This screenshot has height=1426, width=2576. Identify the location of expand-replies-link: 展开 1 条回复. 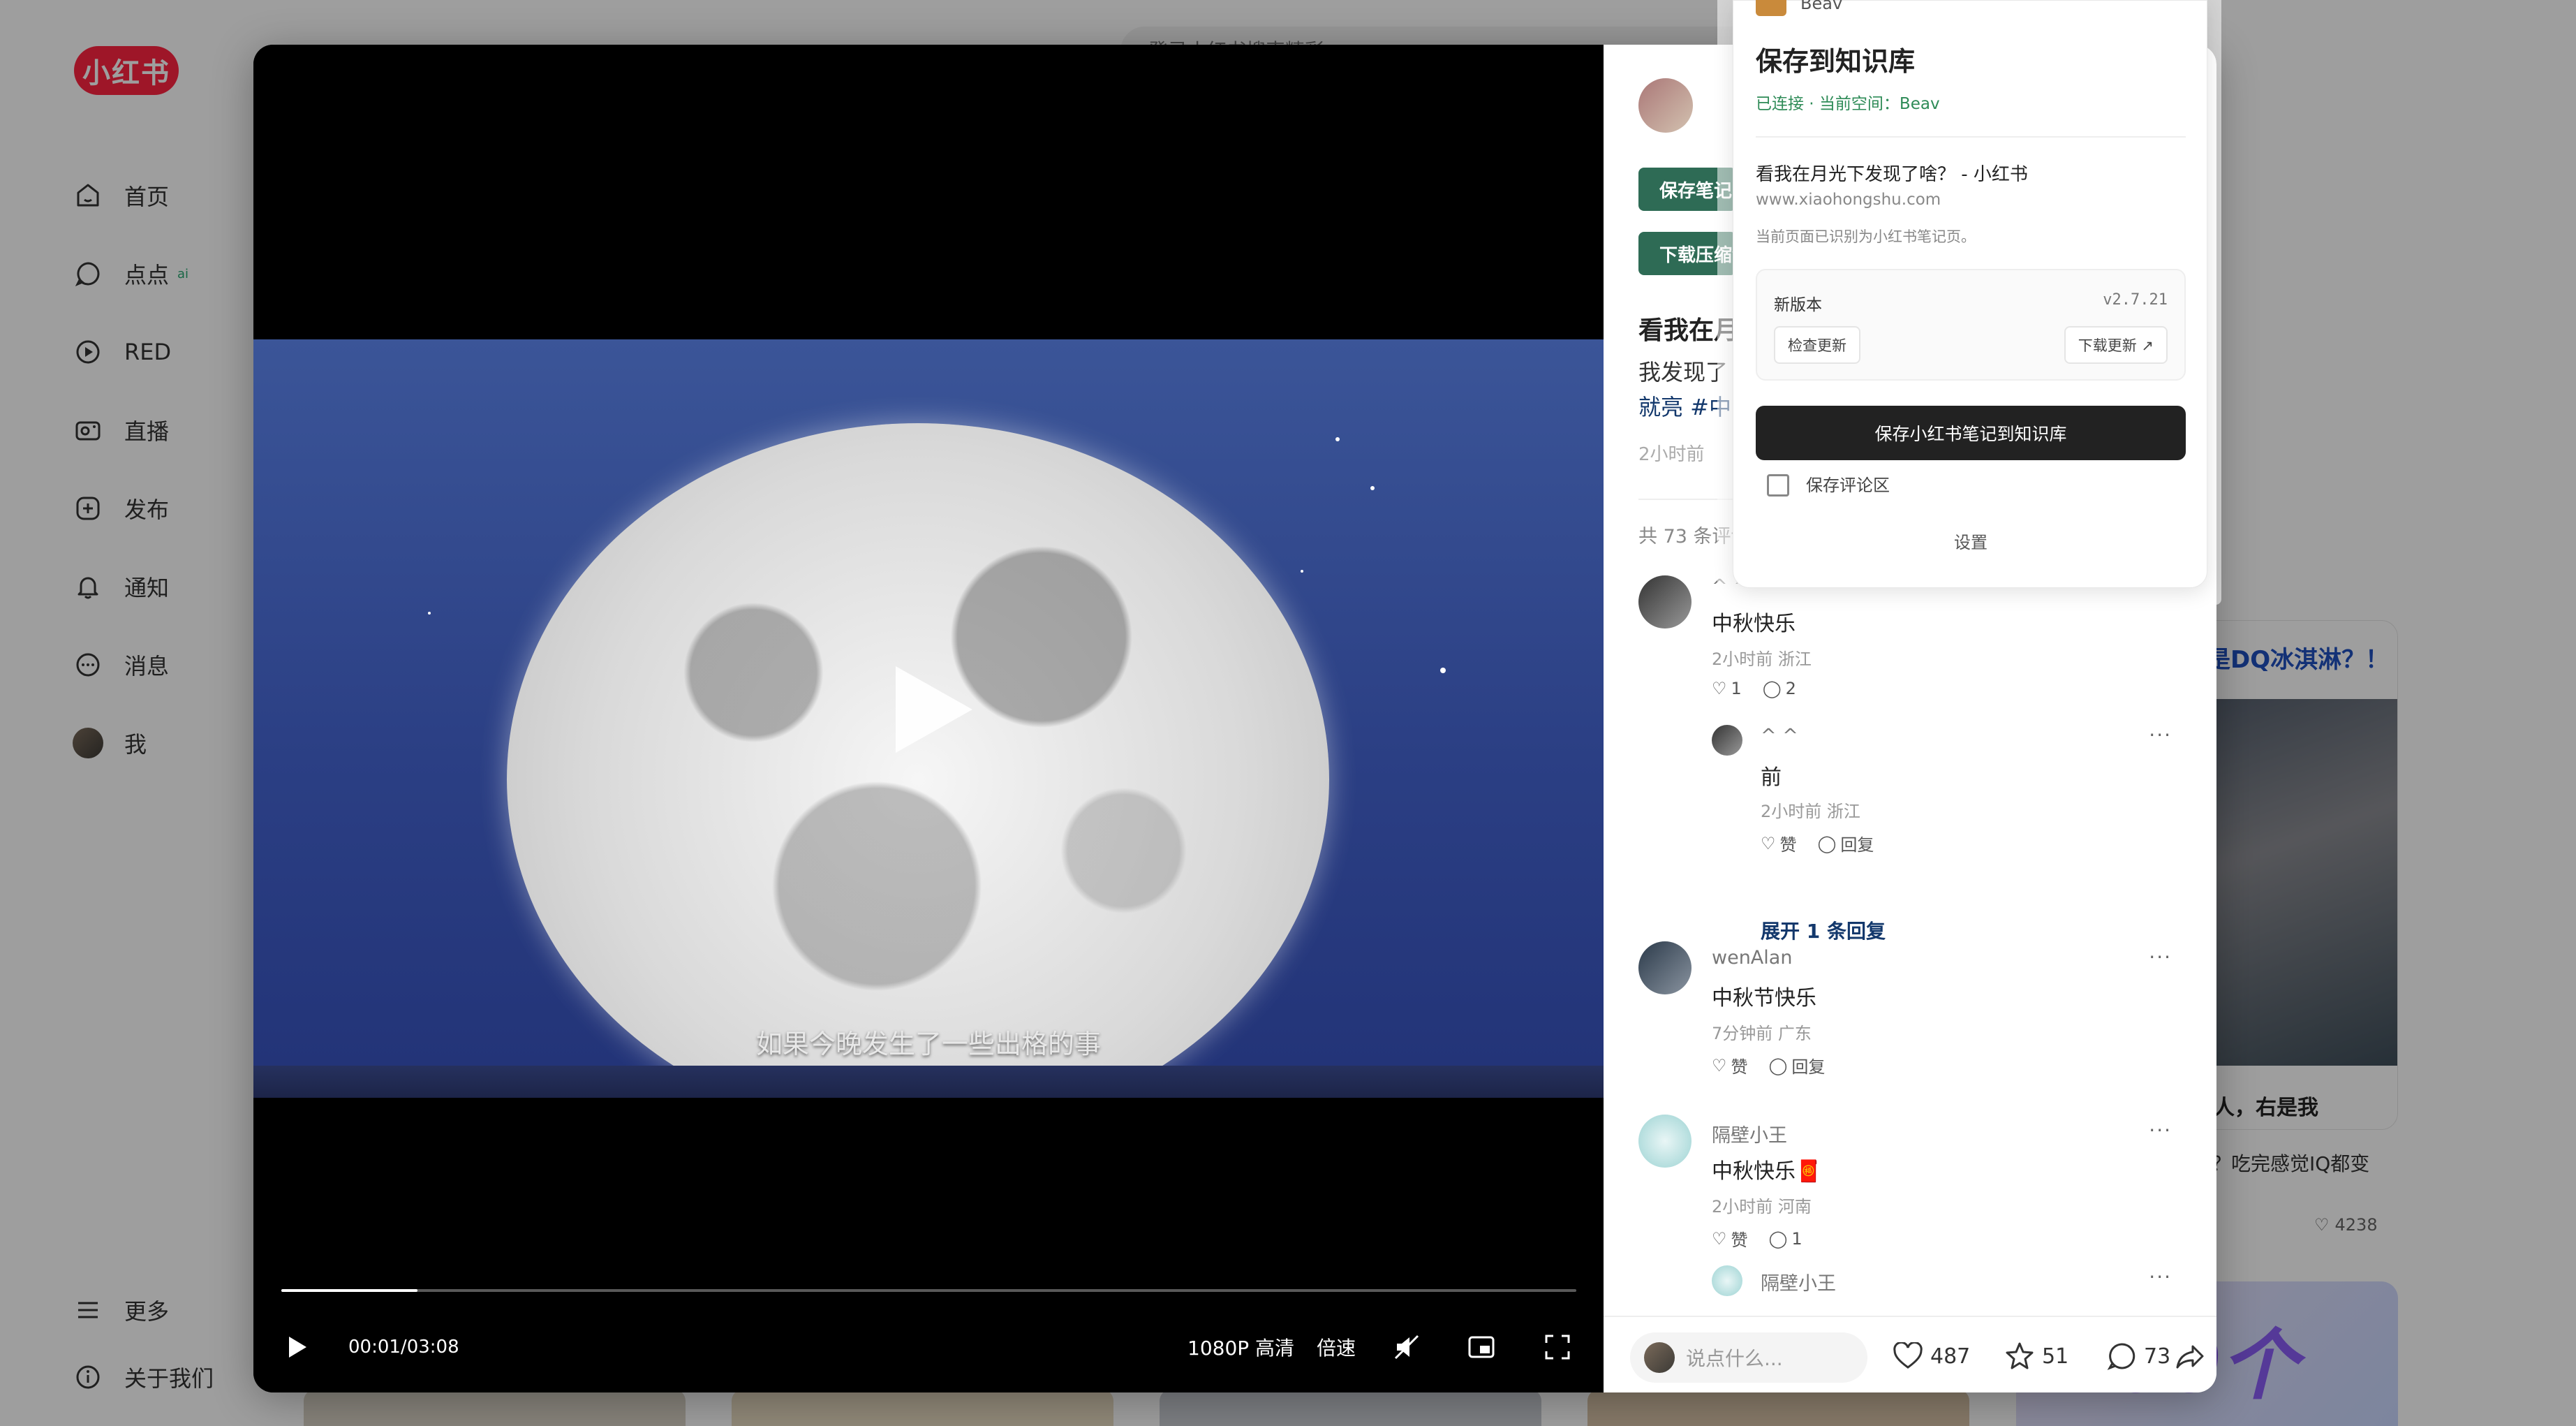
(1823, 930).